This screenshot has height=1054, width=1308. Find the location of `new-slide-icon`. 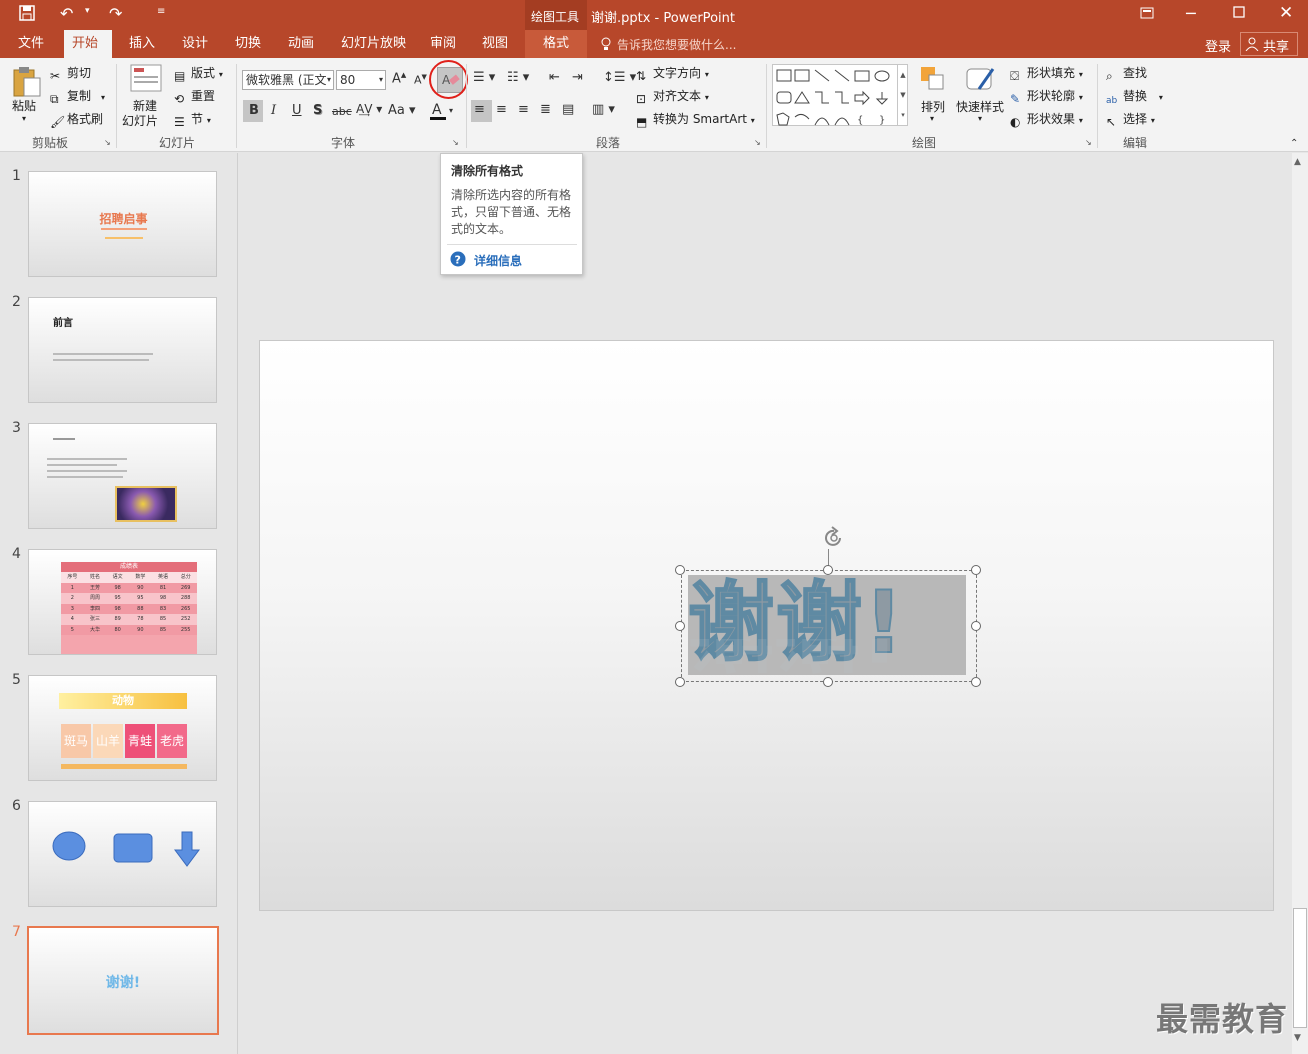

new-slide-icon is located at coordinates (146, 80).